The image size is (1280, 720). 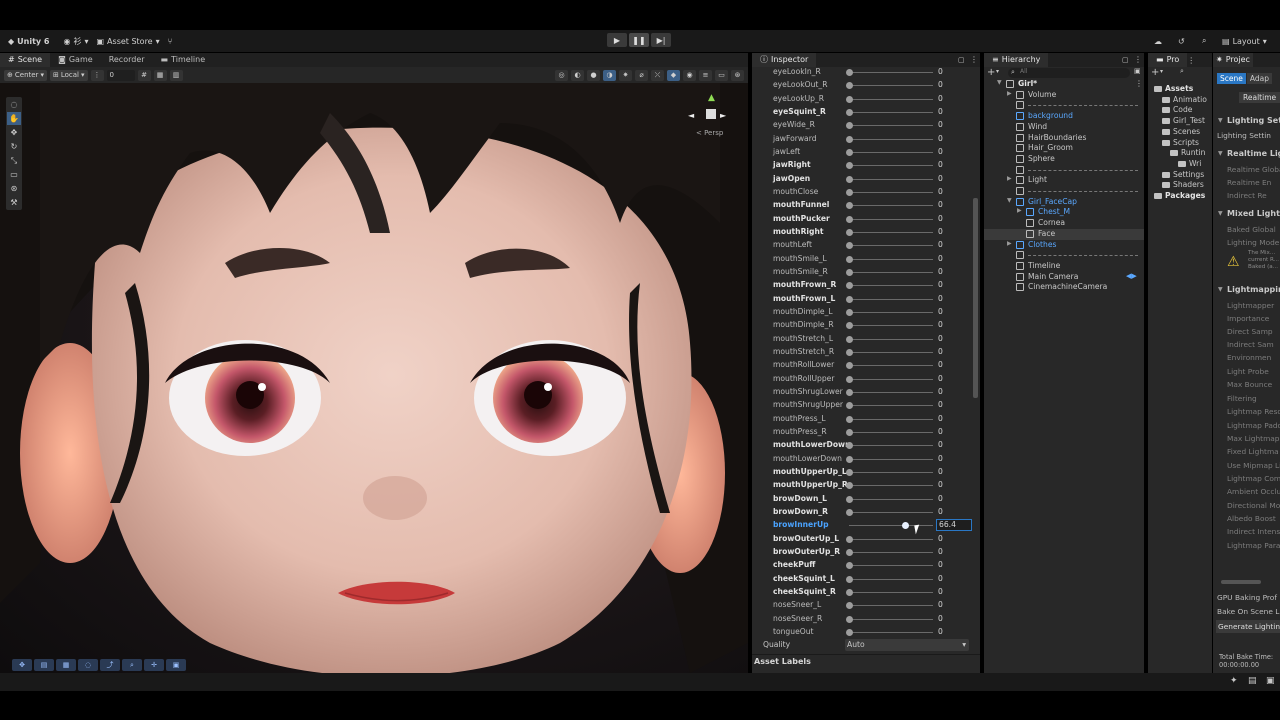 I want to click on space-dropdown: ⊞ Local ▾, so click(x=68, y=75).